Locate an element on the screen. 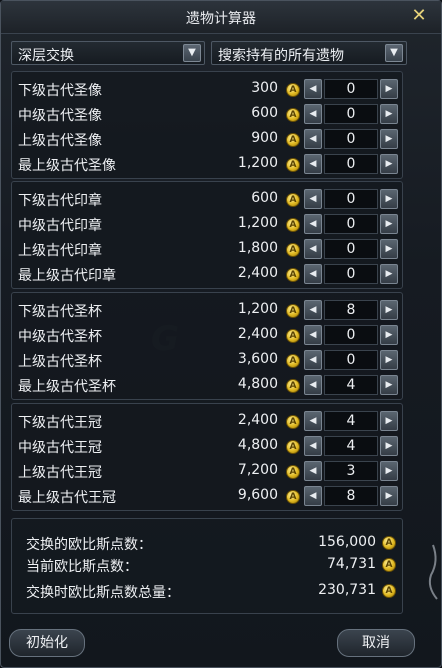 This screenshot has height=668, width=442. total-points-line: 交换时欧比斯点数总量： 230,731 A is located at coordinates (208, 591).